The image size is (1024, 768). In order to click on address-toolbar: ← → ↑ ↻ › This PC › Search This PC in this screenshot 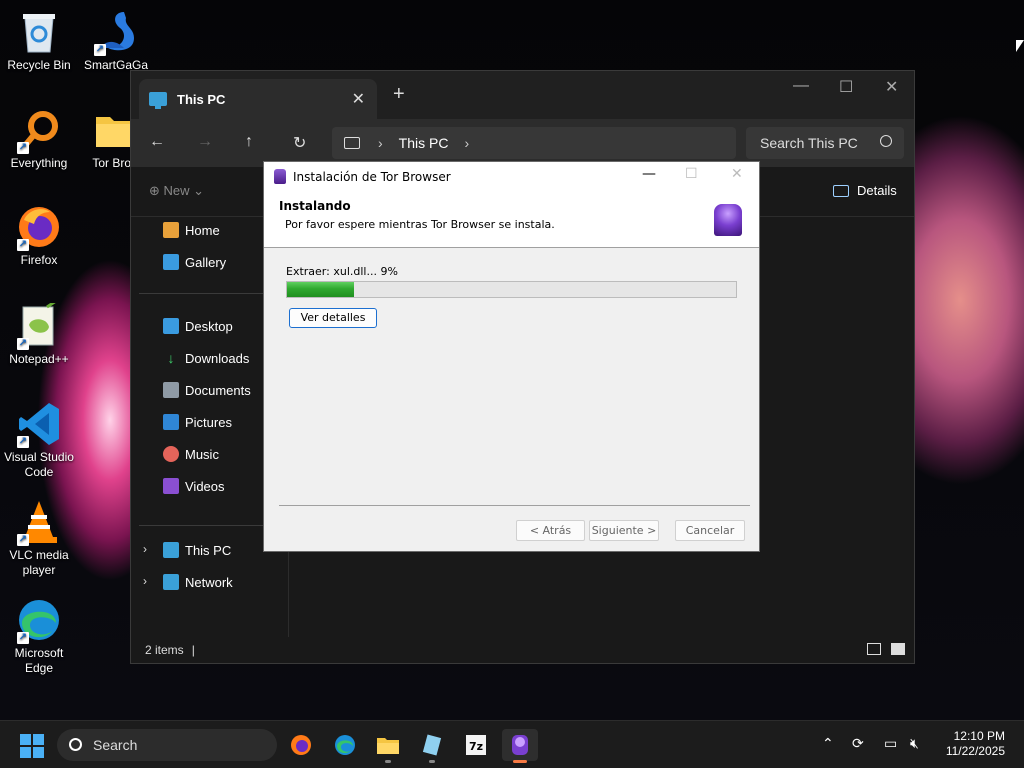, I will do `click(522, 143)`.